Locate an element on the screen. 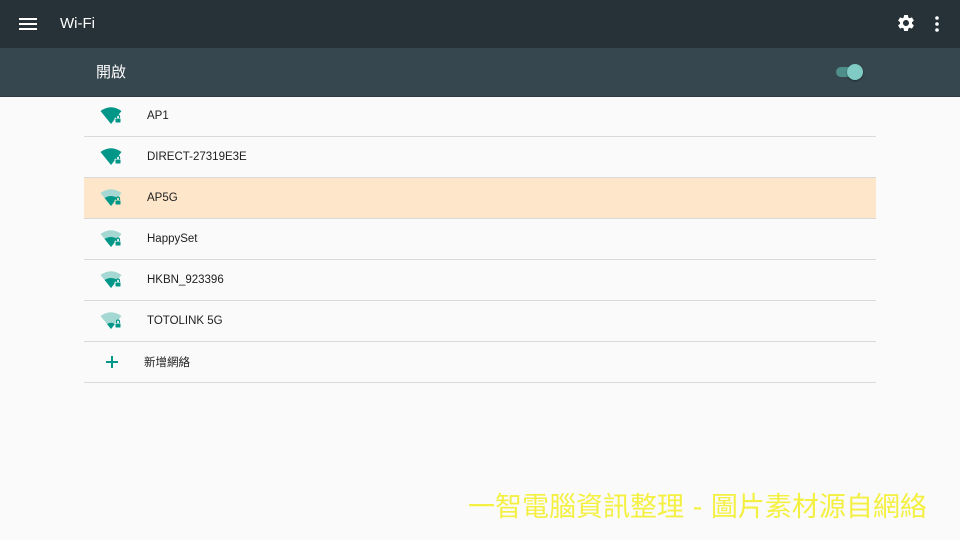 The image size is (960, 540). network-ssid: HKBN_923396 is located at coordinates (185, 280).